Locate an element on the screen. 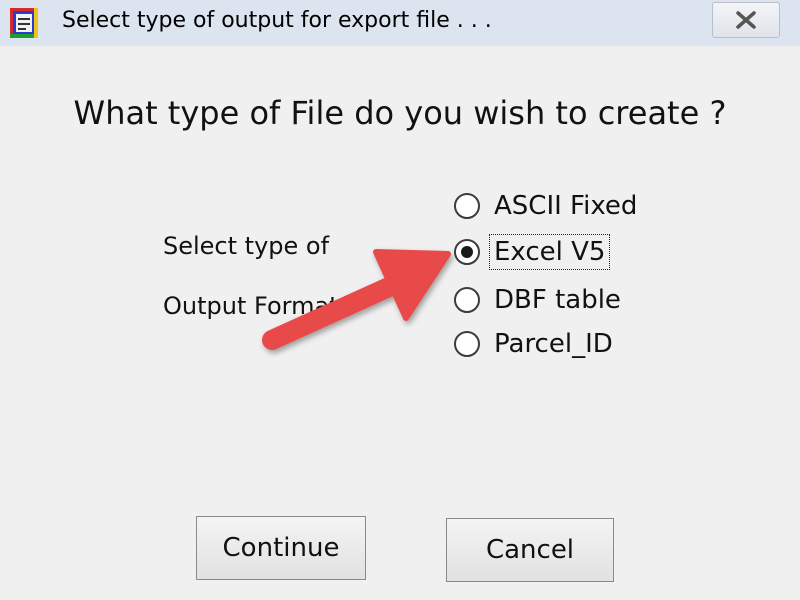 This screenshot has height=600, width=800. app-icon is located at coordinates (24, 23).